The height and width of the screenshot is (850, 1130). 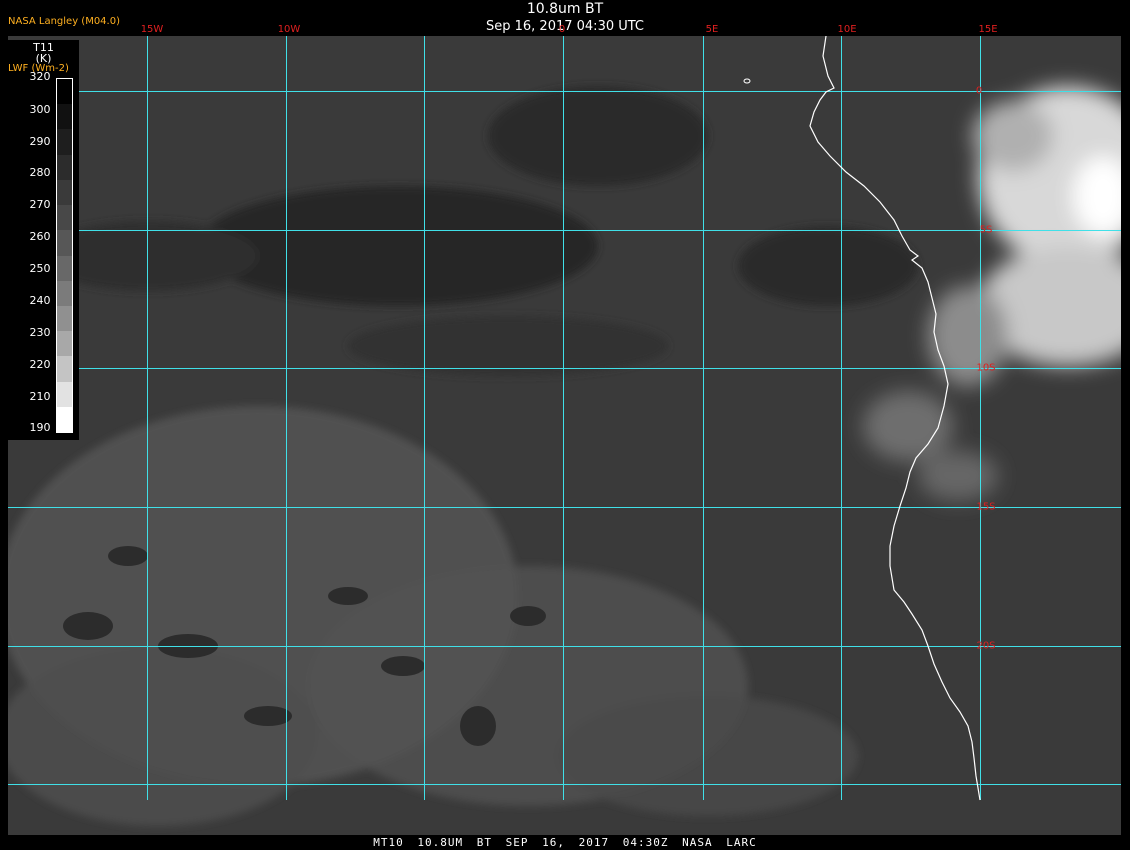 I want to click on latitude-label-10s: 10S, so click(x=986, y=368).